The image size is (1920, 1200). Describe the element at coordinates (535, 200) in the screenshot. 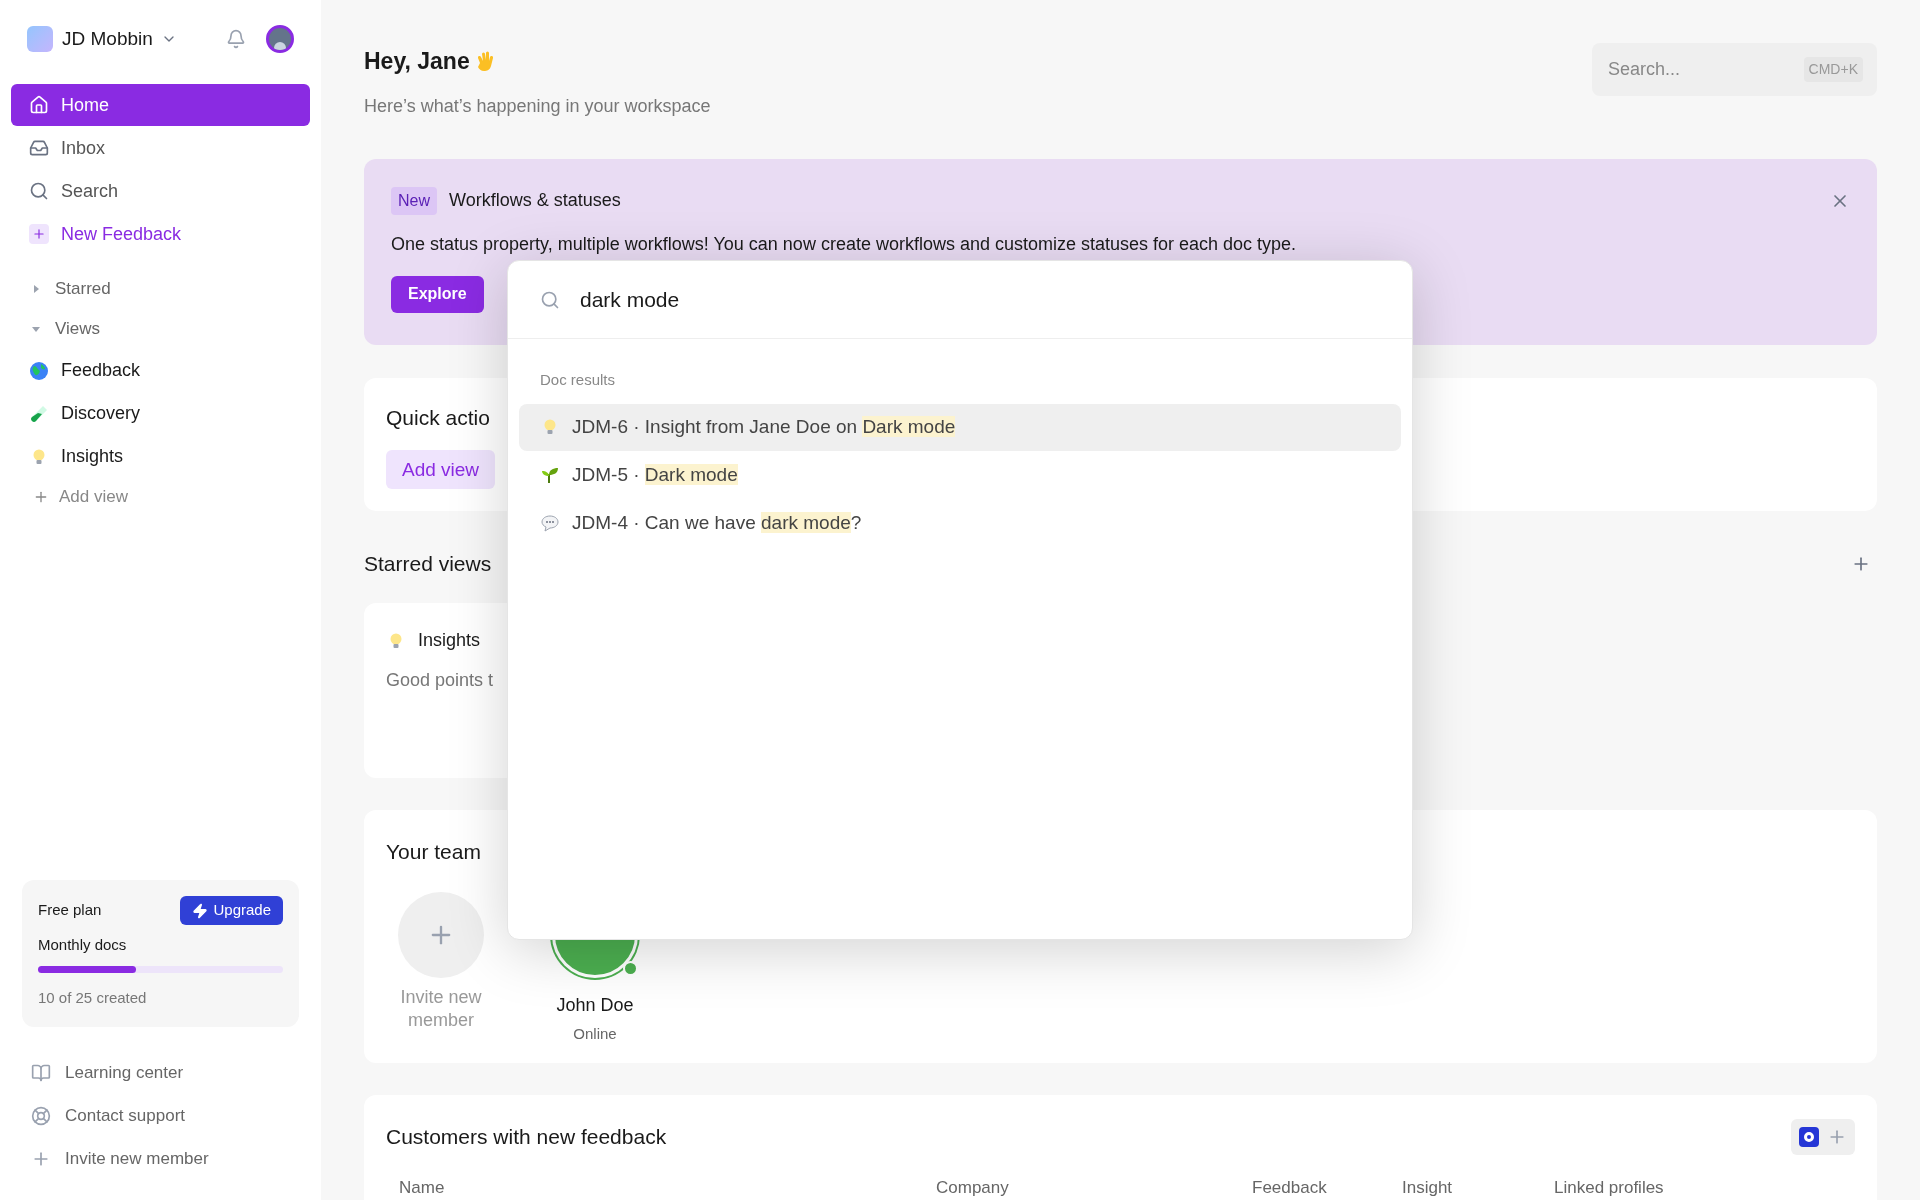

I see `banner-title: Workflows & statuses` at that location.